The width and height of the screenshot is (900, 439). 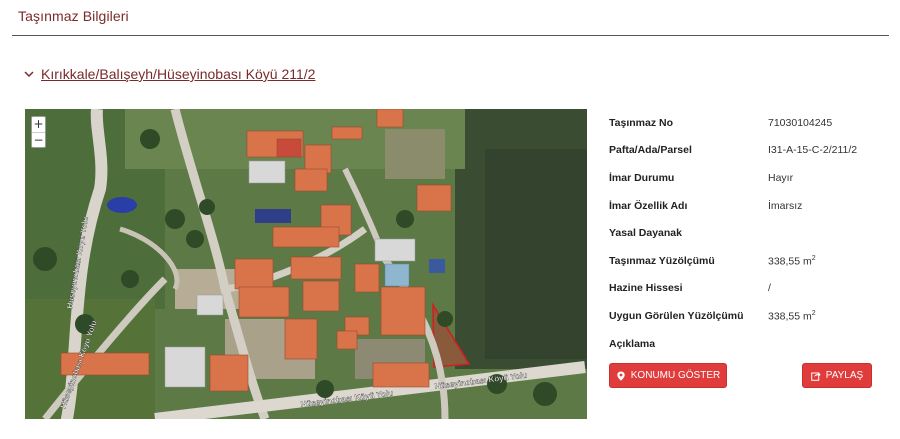 I want to click on share-button: PAYLAŞ, so click(x=837, y=375).